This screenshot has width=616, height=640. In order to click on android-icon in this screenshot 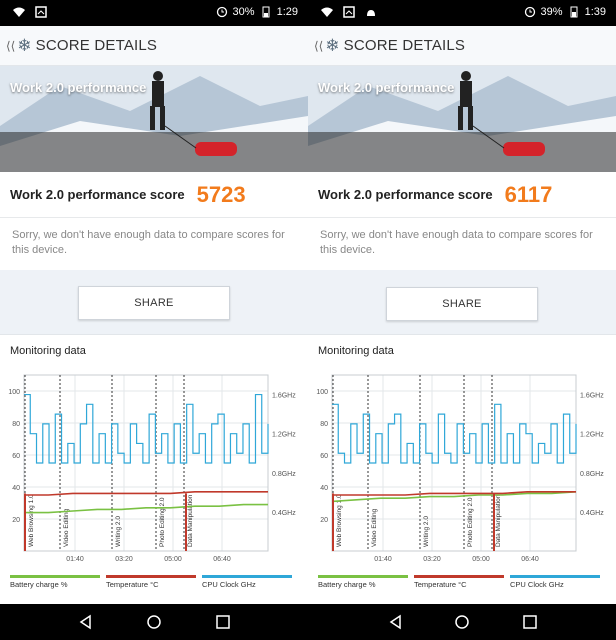, I will do `click(371, 13)`.